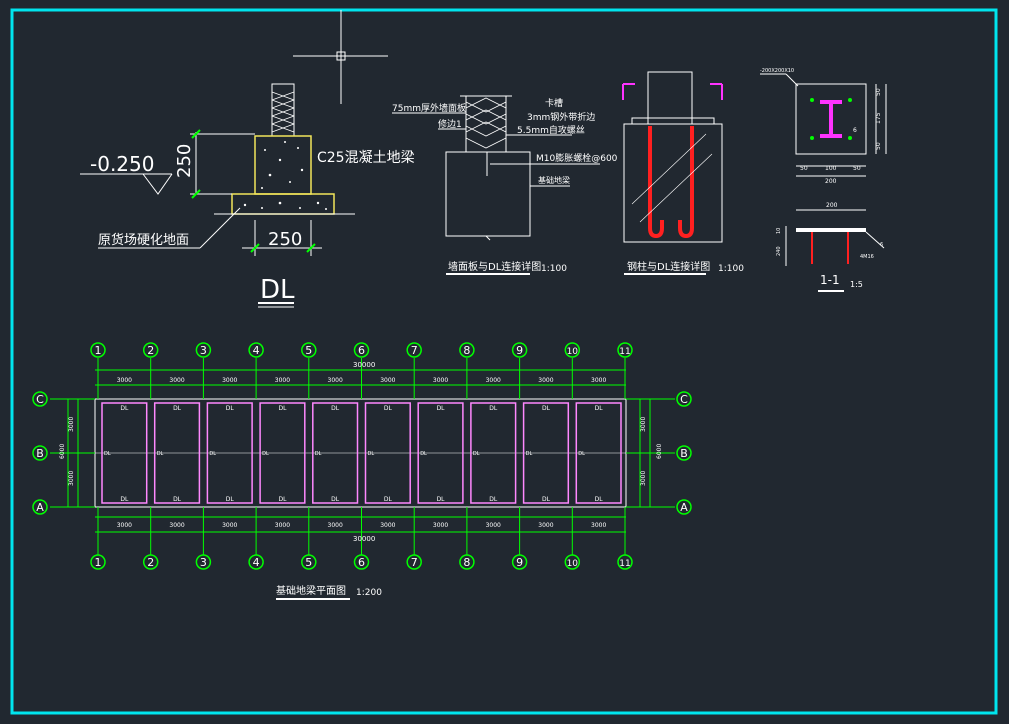 Image resolution: width=1009 pixels, height=724 pixels. I want to click on ground-label: 原货场硬化地面, so click(143, 240).